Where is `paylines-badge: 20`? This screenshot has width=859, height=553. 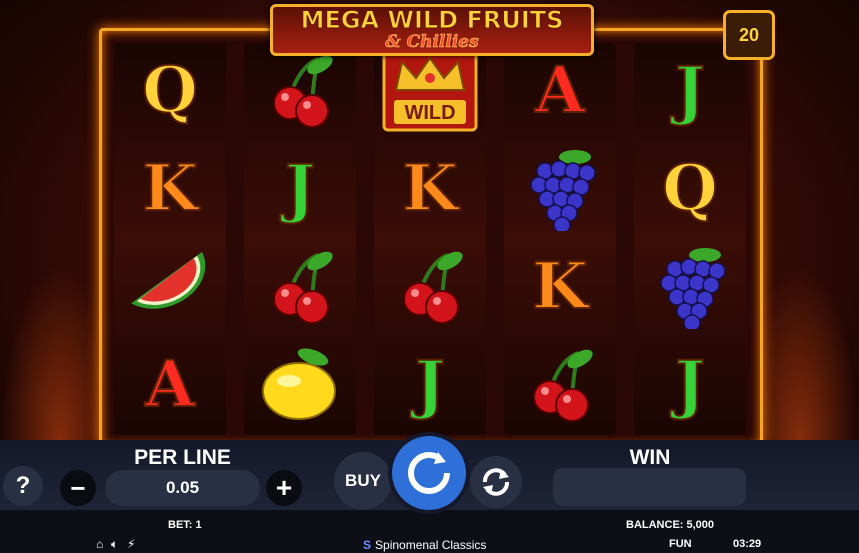
paylines-badge: 20 is located at coordinates (749, 35).